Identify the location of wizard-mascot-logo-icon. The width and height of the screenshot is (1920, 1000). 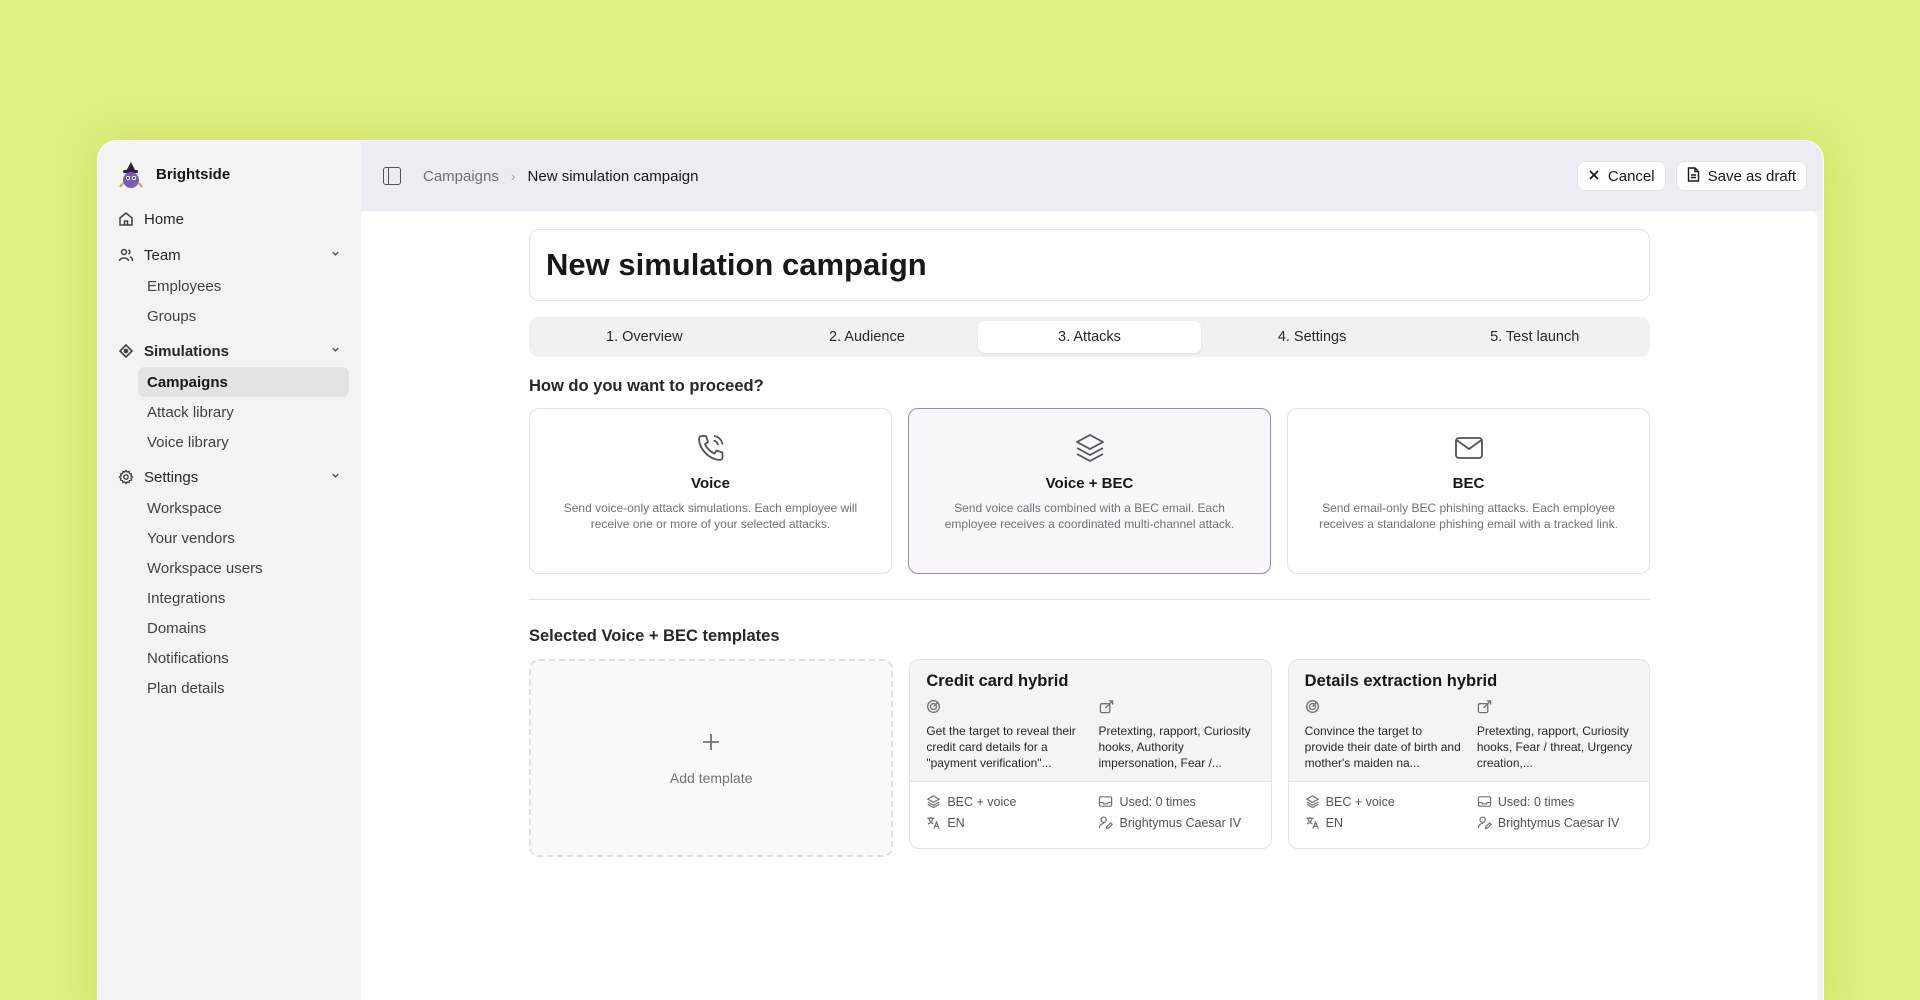
(131, 174).